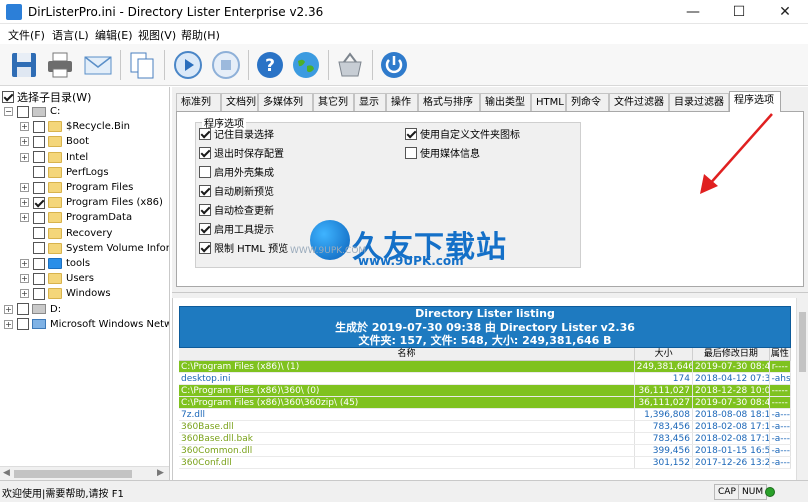  Describe the element at coordinates (407, 450) in the screenshot. I see `report-cell-name: 360Common.dll` at that location.